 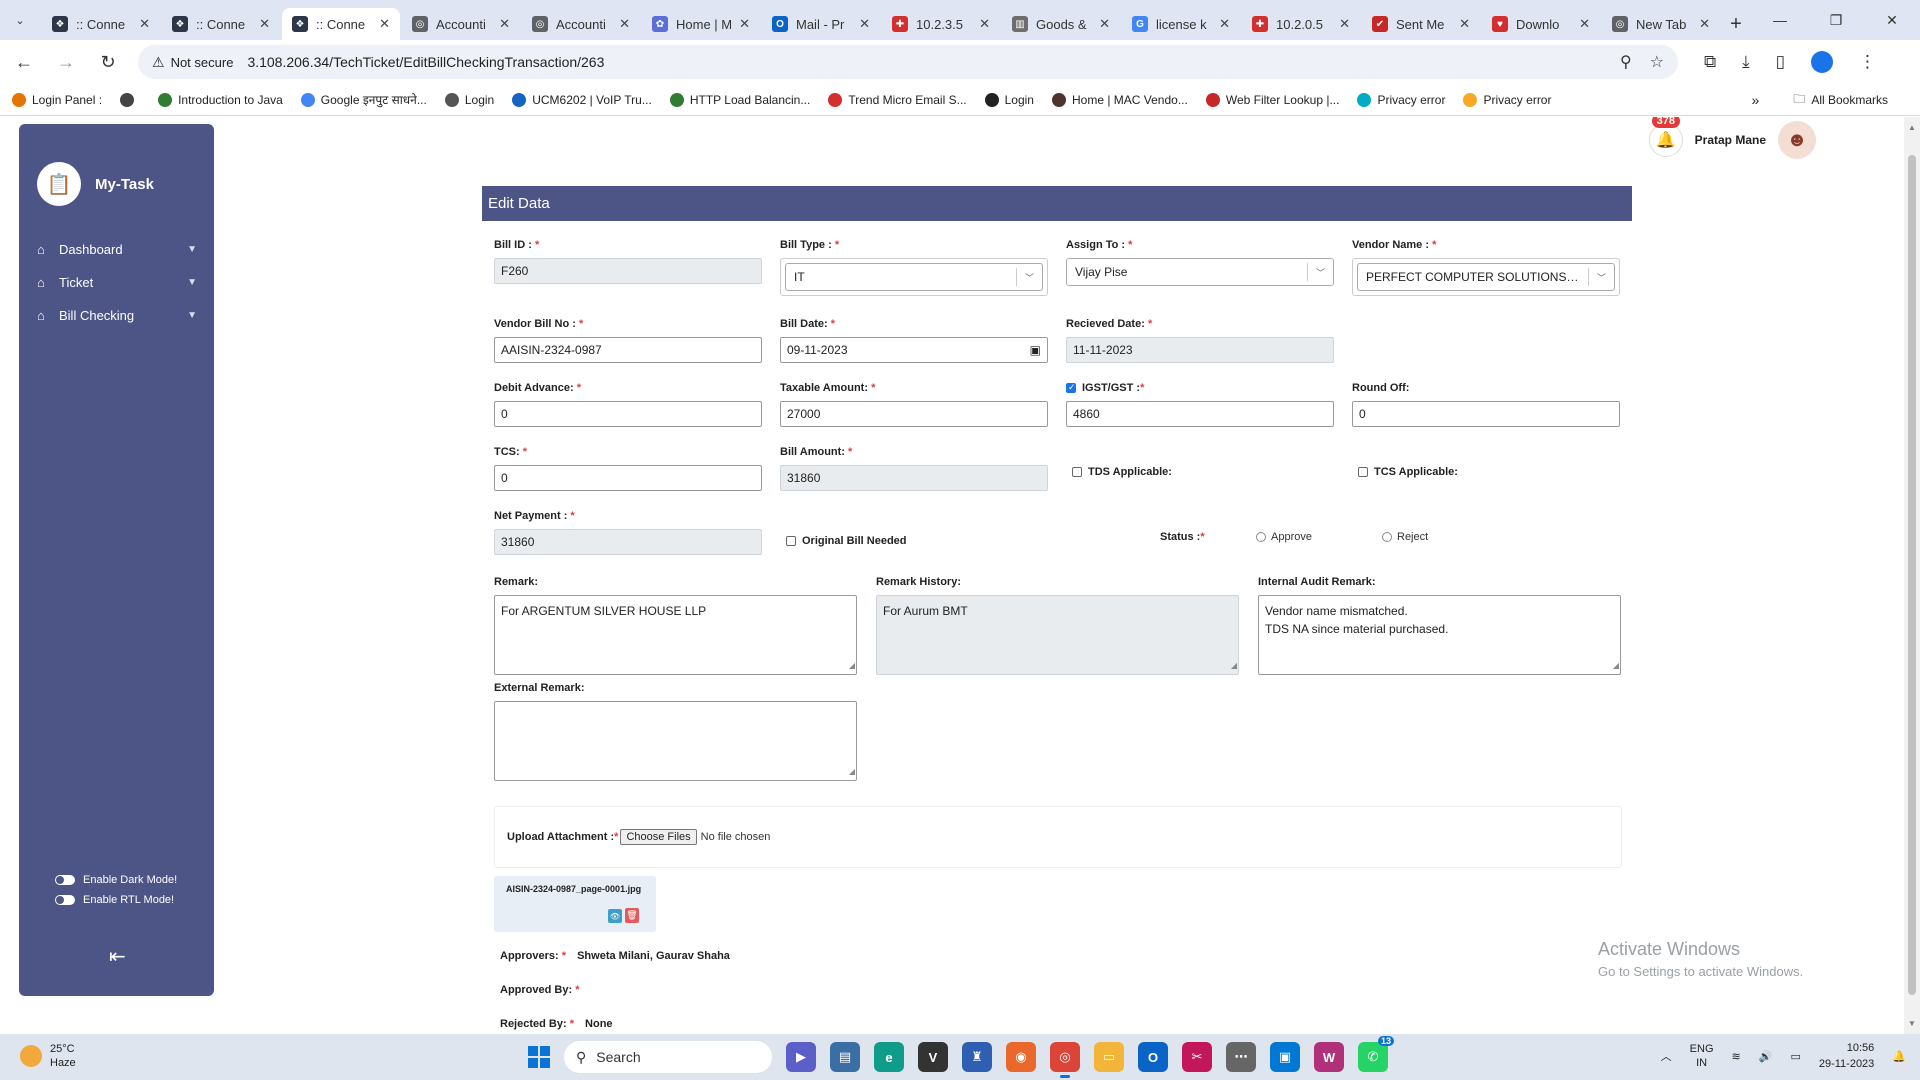 I want to click on profile-avatar-icon, so click(x=1822, y=62).